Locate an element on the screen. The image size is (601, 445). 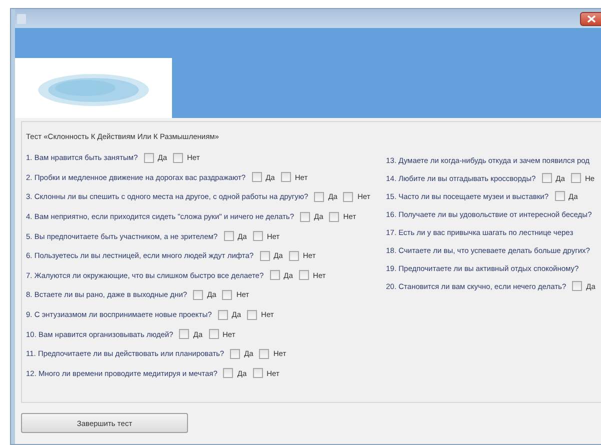
app-icon is located at coordinates (21, 19).